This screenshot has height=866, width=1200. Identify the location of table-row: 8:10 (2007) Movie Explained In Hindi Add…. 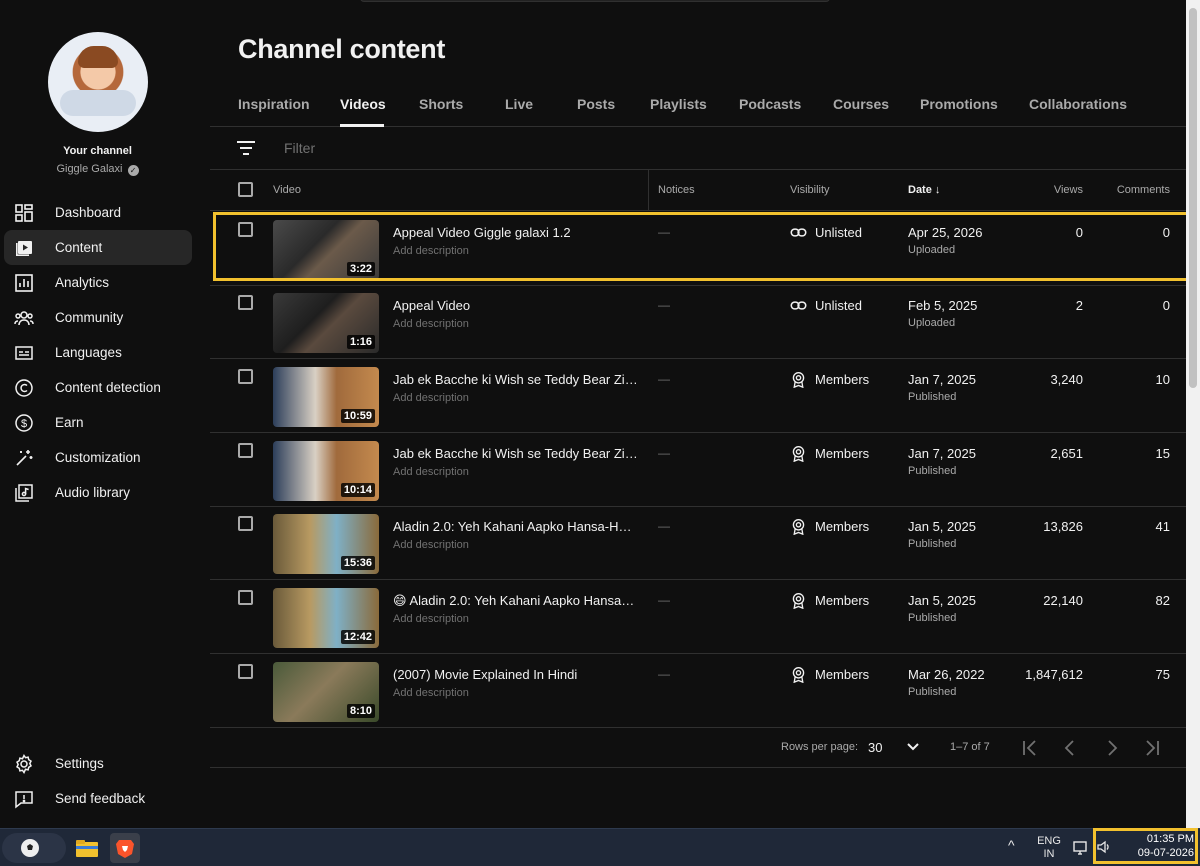
(702, 691).